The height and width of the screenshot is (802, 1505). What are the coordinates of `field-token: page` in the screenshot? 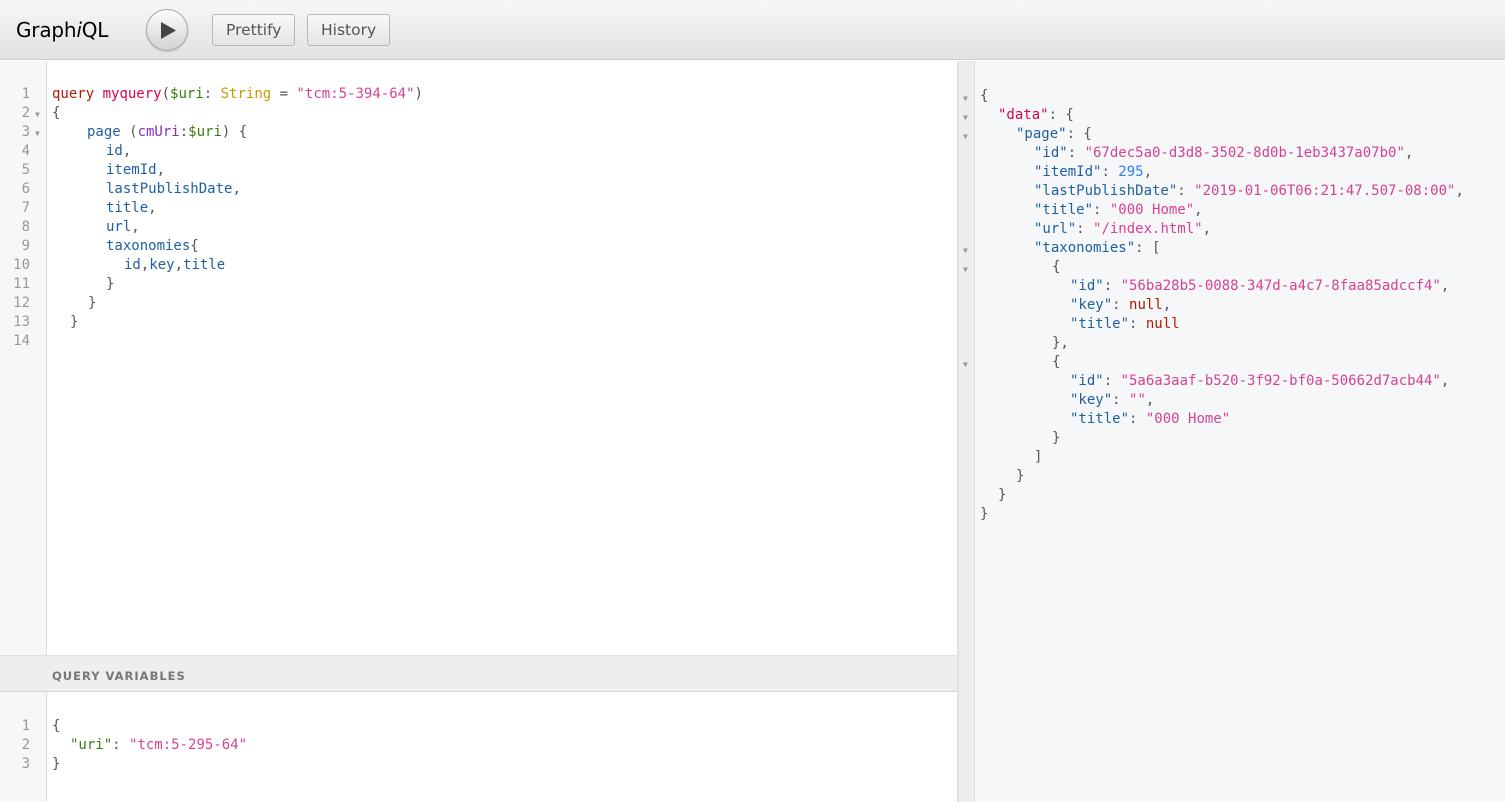 It's located at (104, 132).